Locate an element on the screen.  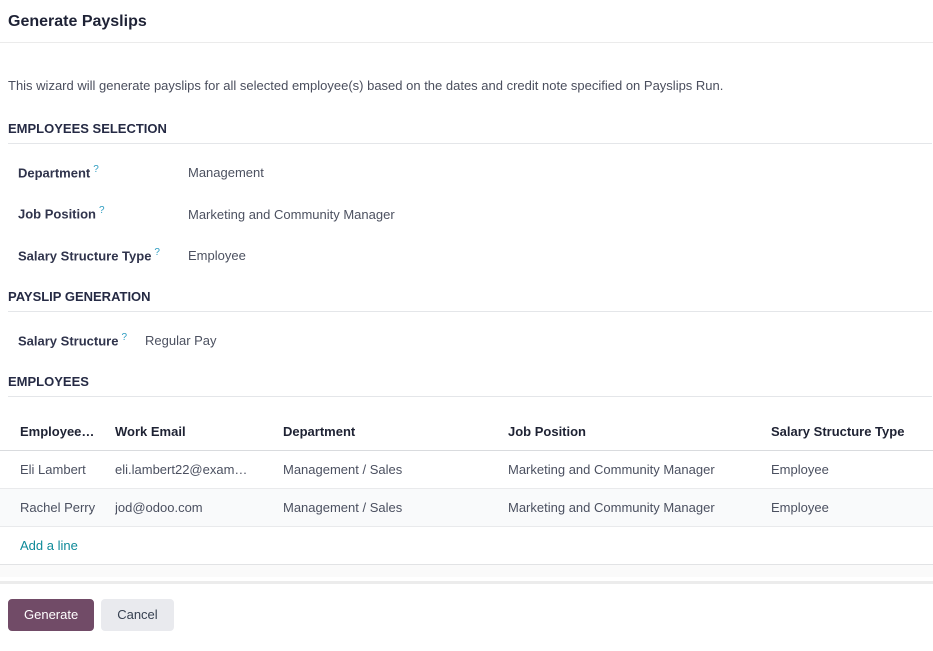
dialog-footer: Generate Cancel is located at coordinates (470, 615).